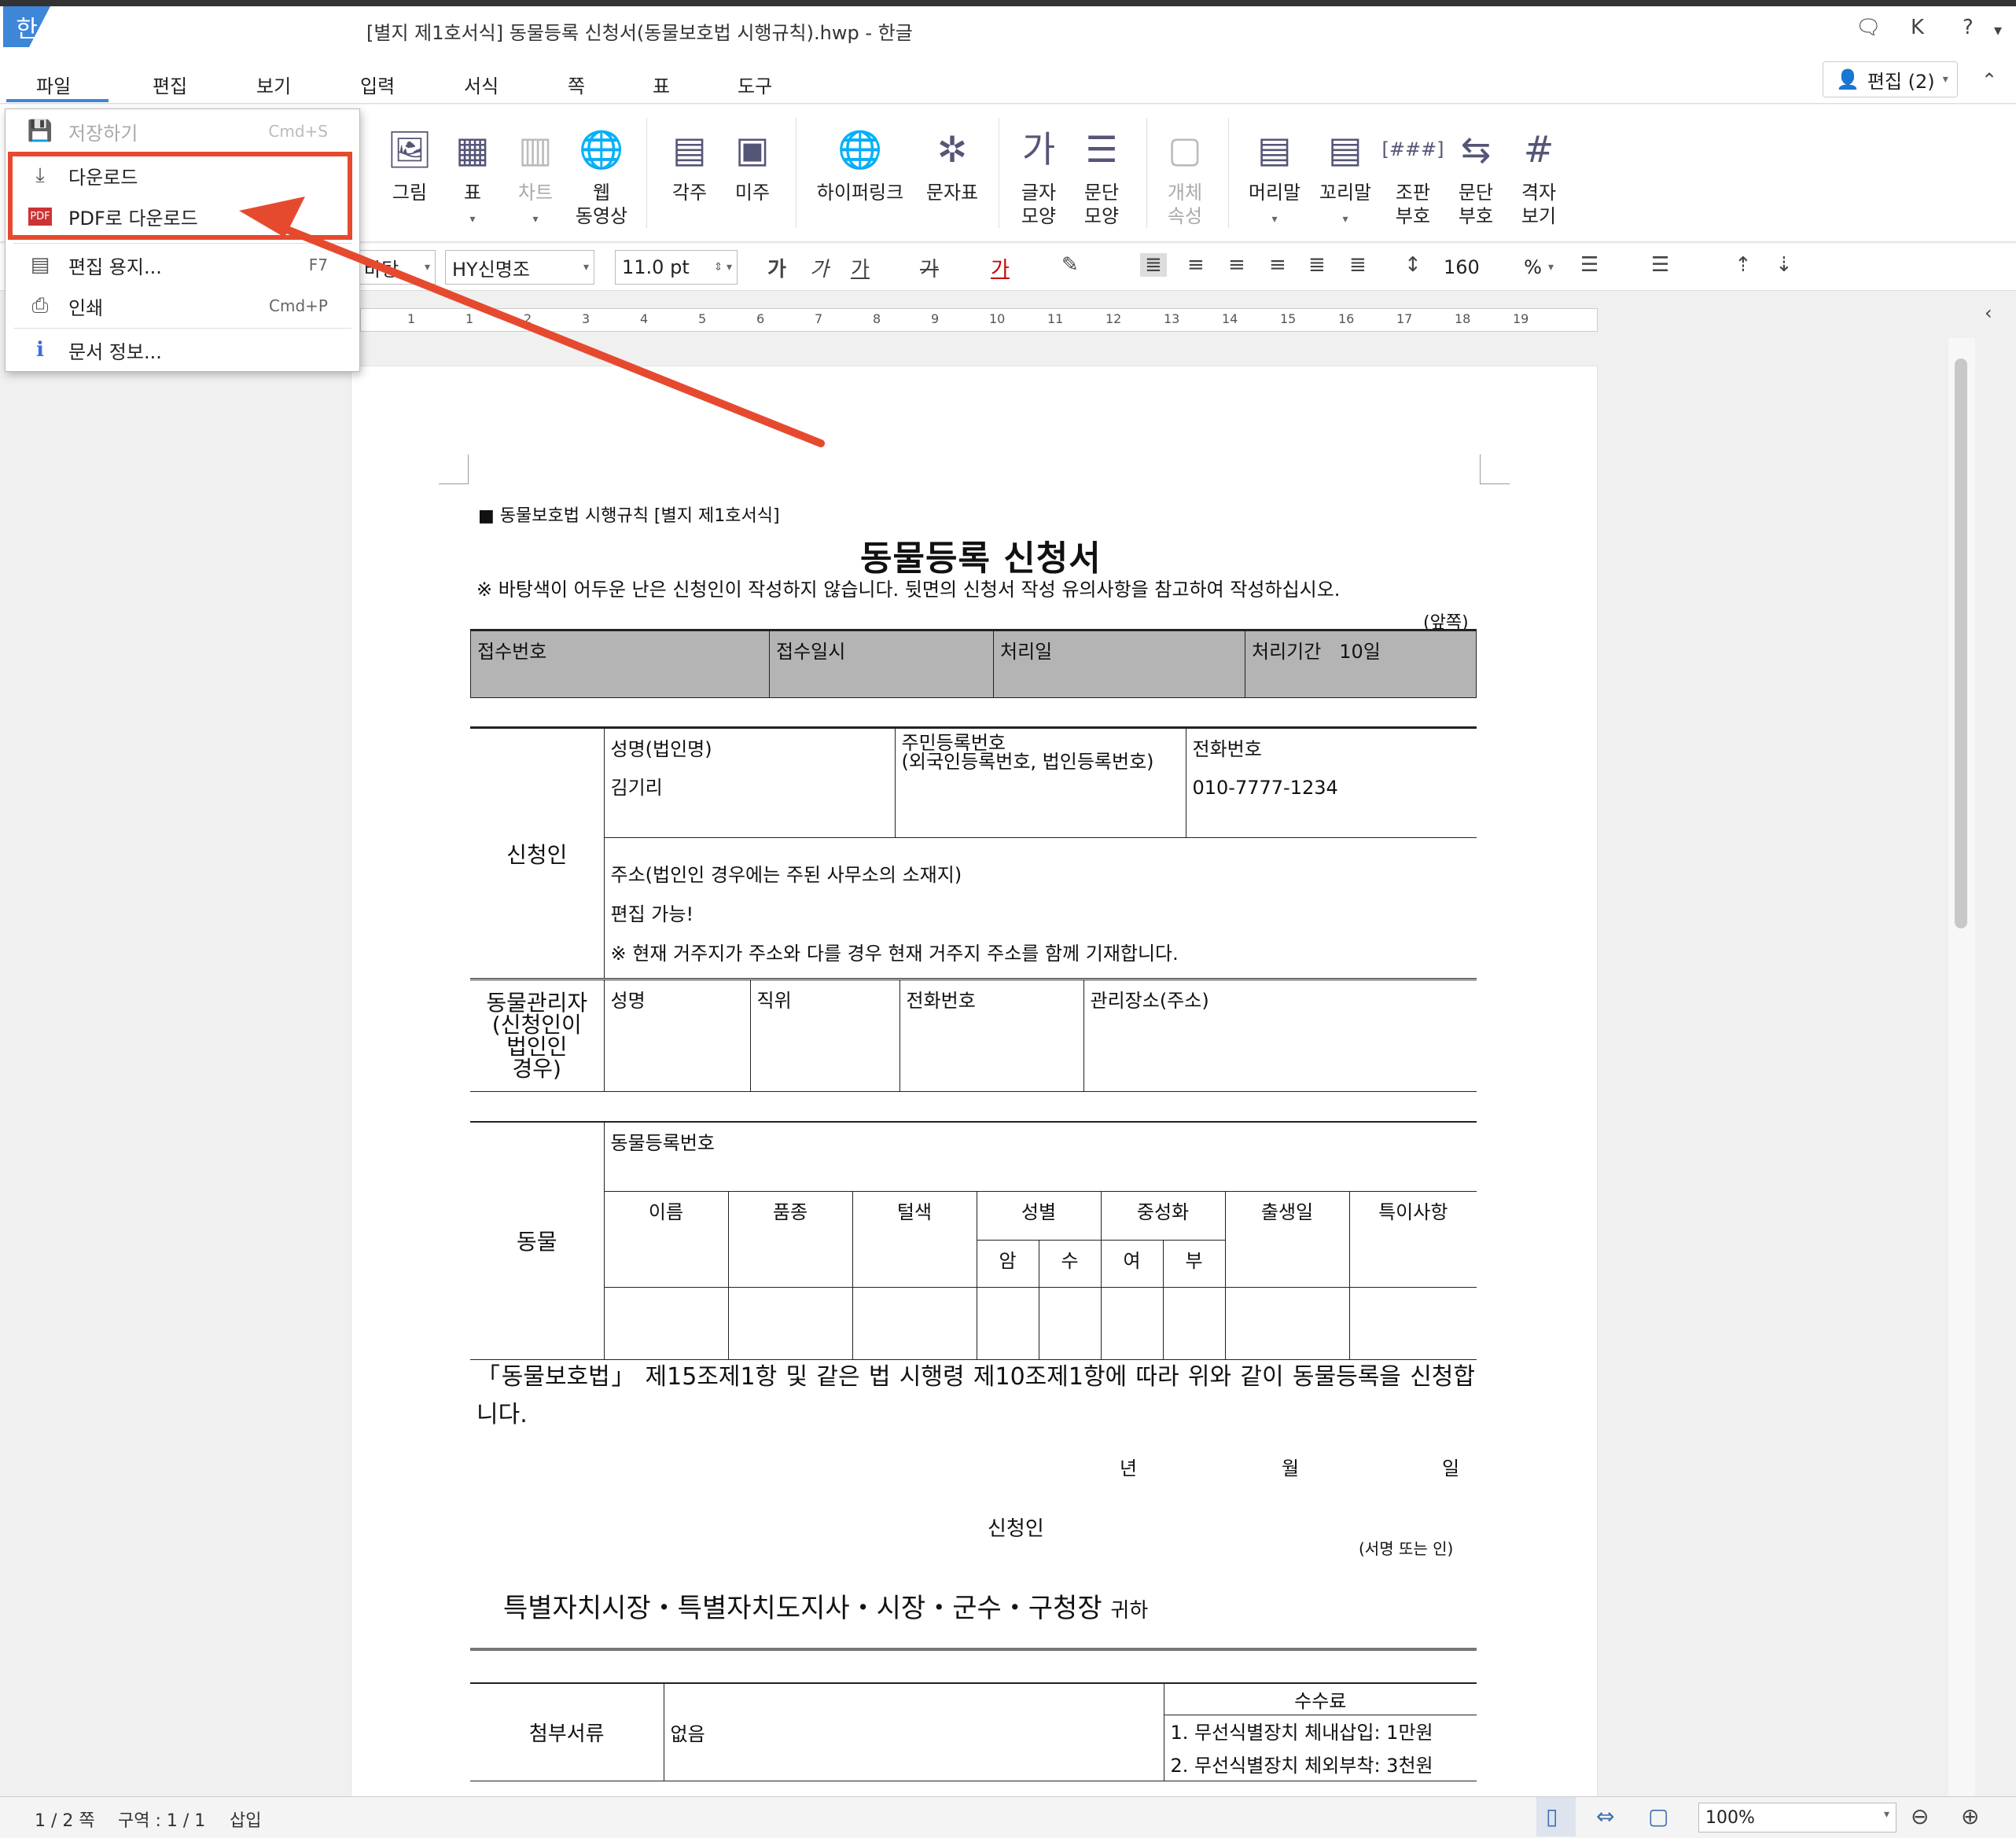 The image size is (2016, 1838). What do you see at coordinates (1320, 1764) in the screenshot?
I see `fee-line-2: 2. 무선식별장치 체외부착: 3천원` at bounding box center [1320, 1764].